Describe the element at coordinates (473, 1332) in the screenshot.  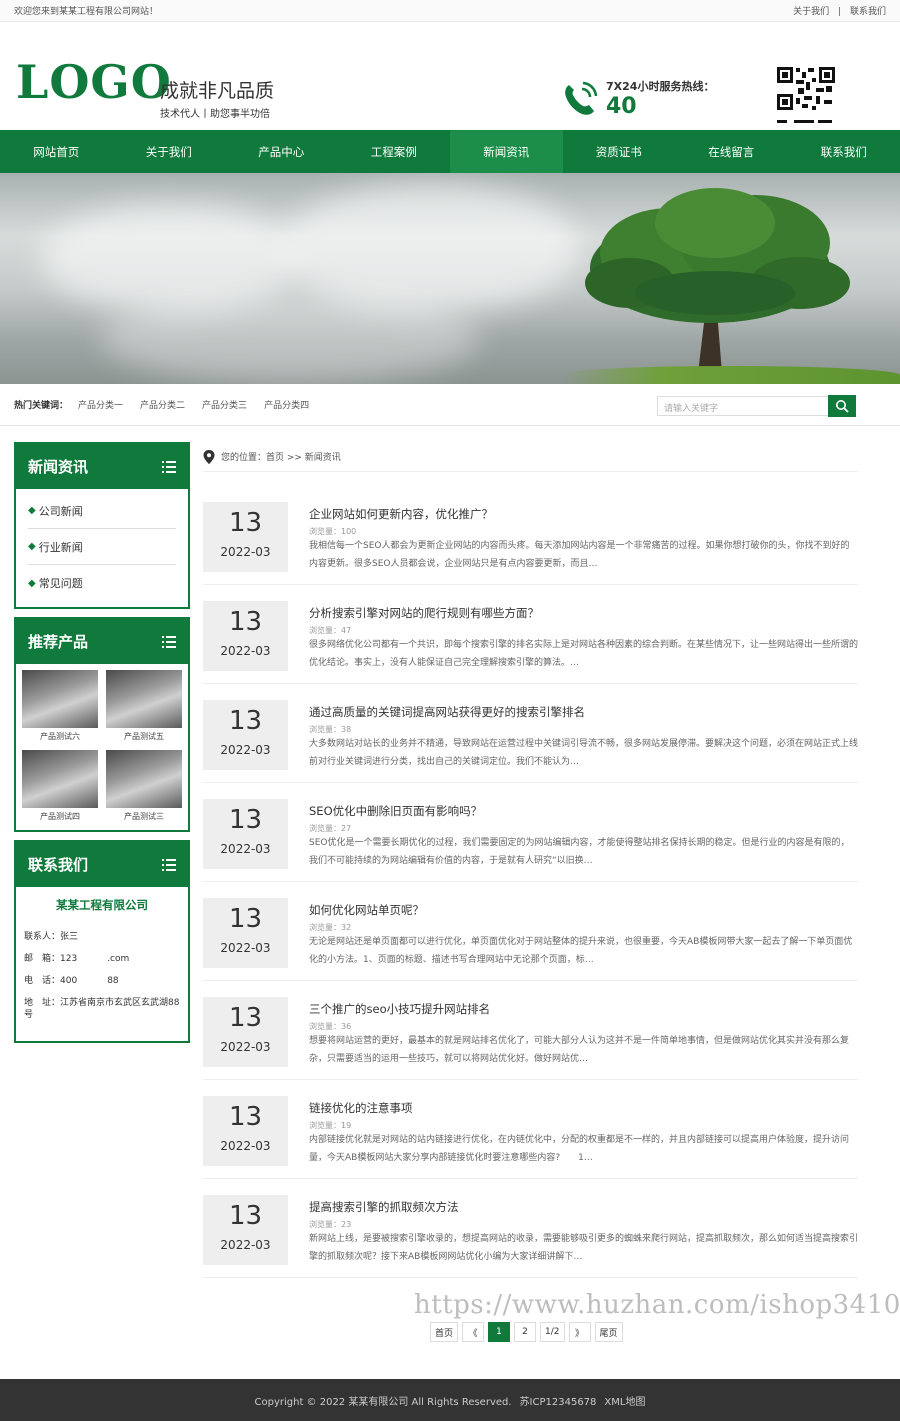
I see `page-prev: 《` at that location.